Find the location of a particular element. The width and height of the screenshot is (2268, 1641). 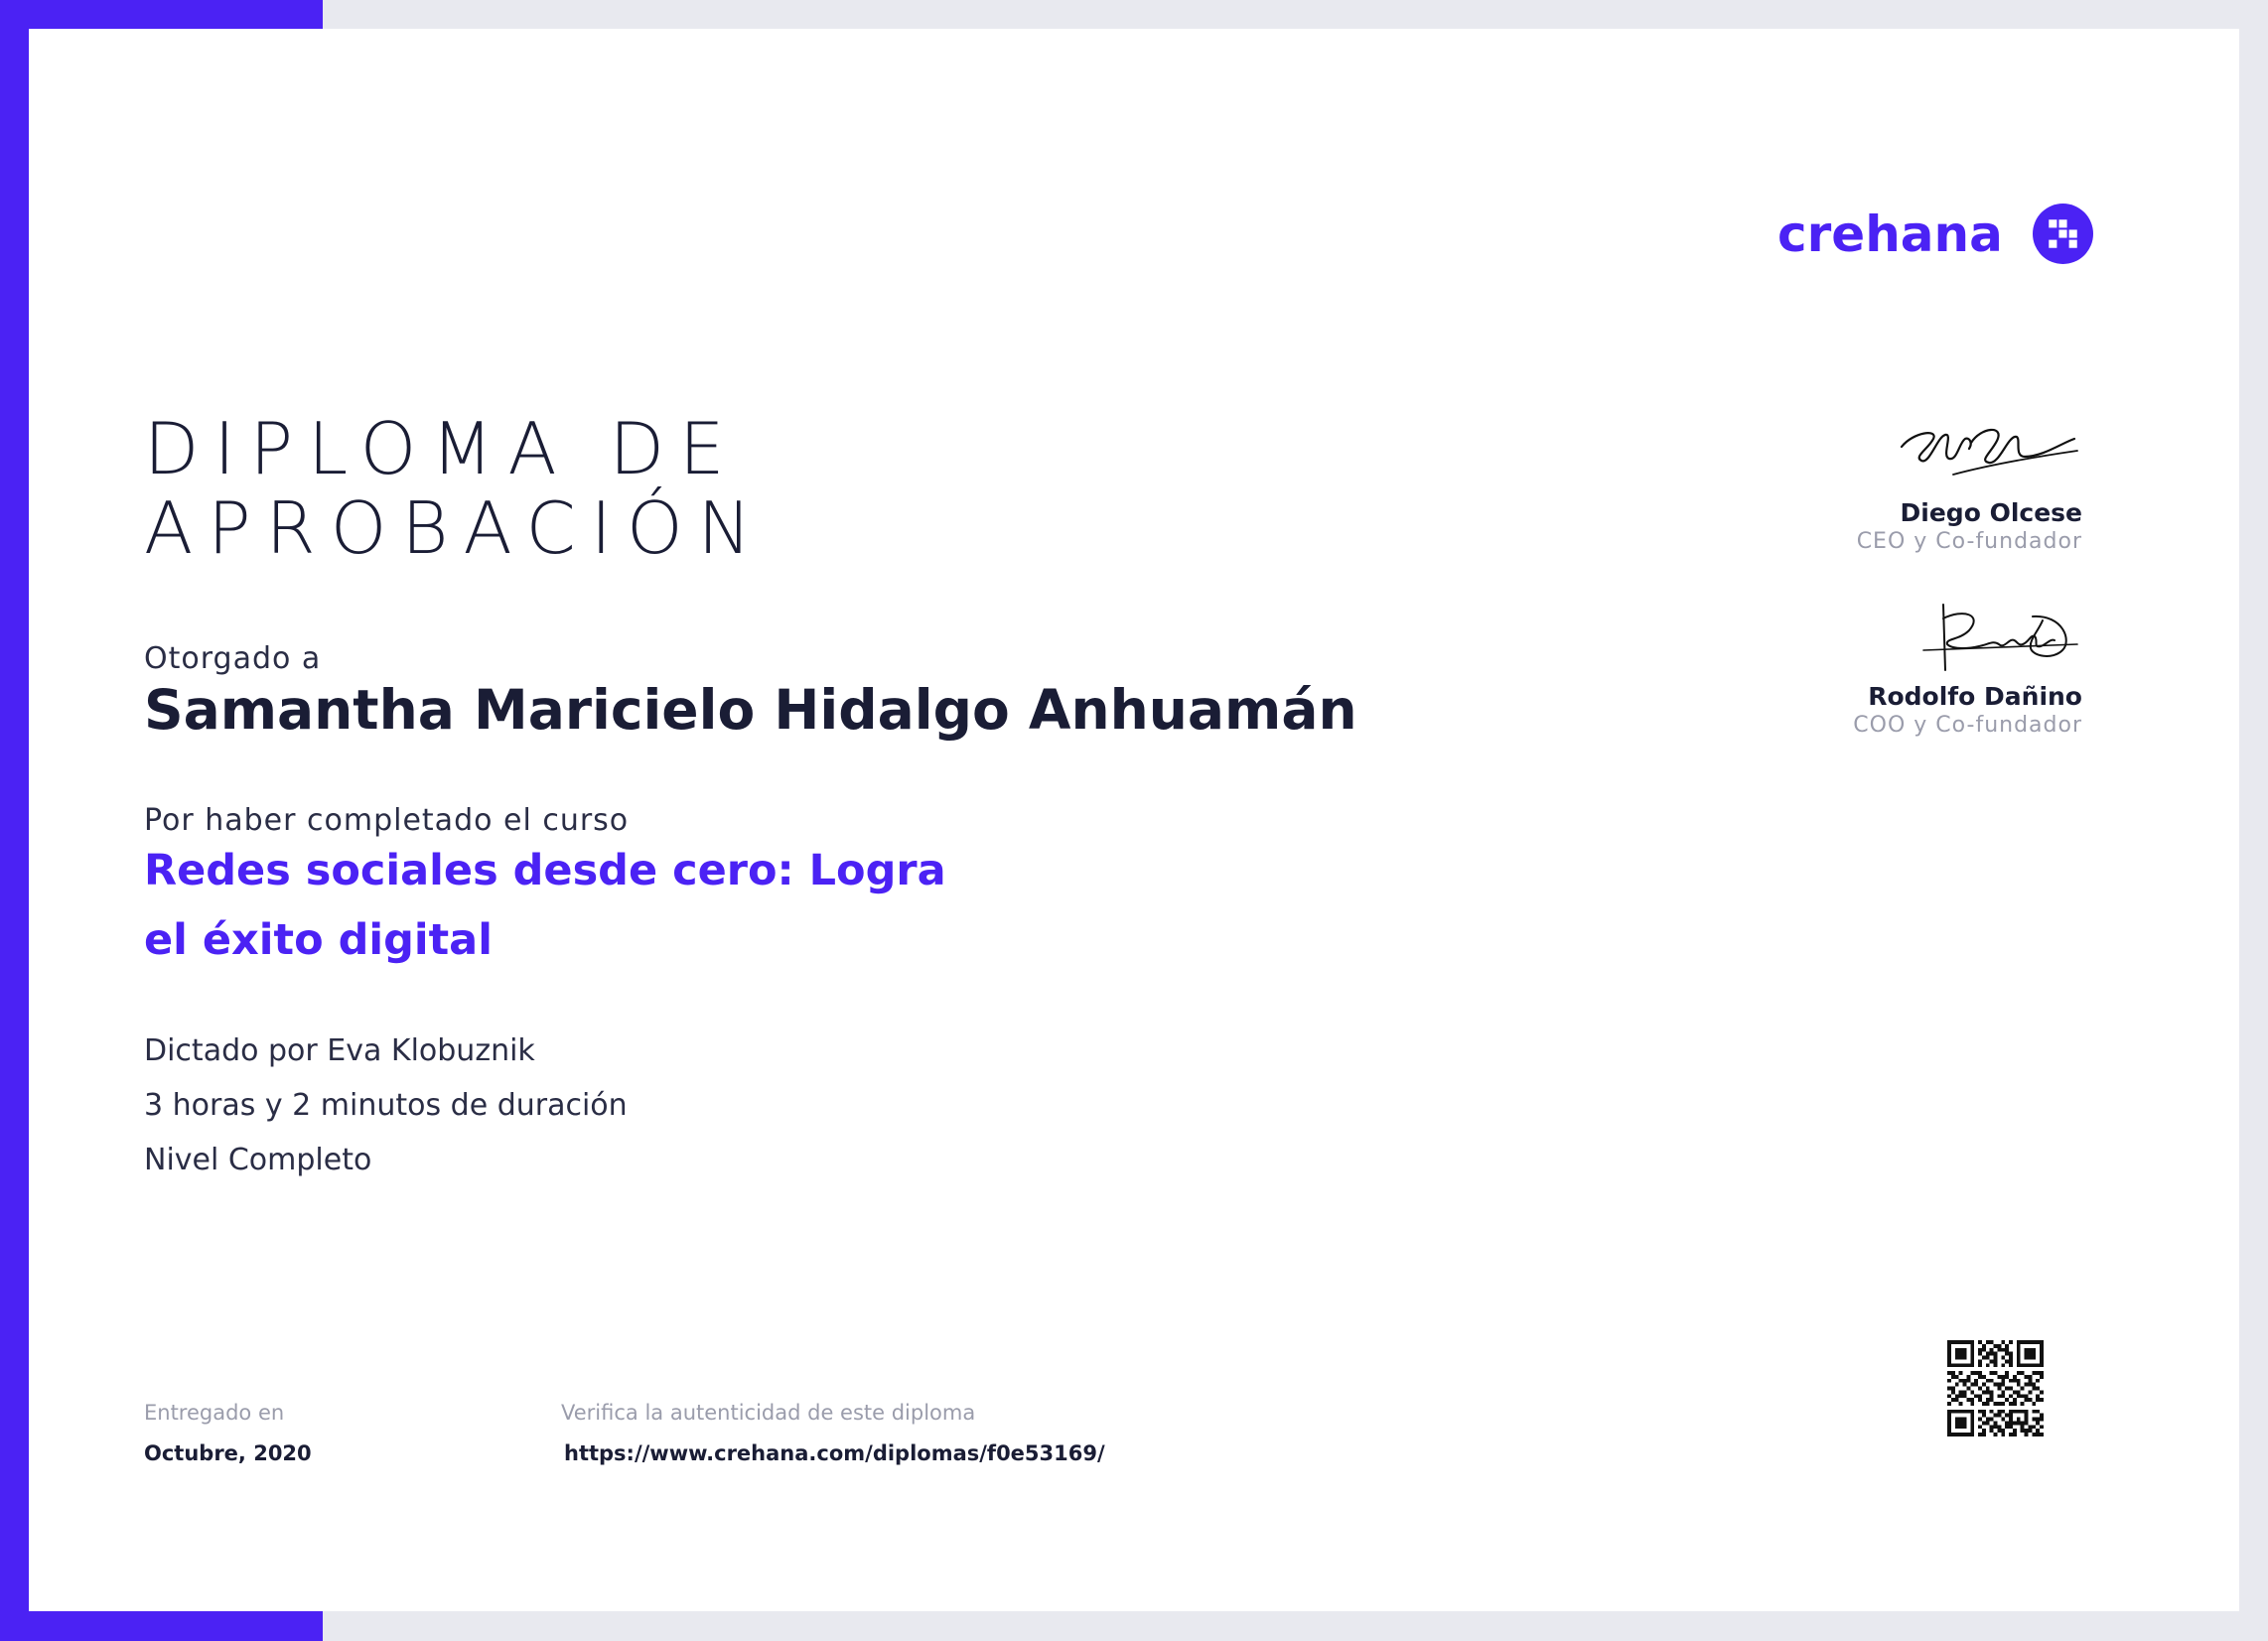

crehana-logo: crehana is located at coordinates (1935, 234).